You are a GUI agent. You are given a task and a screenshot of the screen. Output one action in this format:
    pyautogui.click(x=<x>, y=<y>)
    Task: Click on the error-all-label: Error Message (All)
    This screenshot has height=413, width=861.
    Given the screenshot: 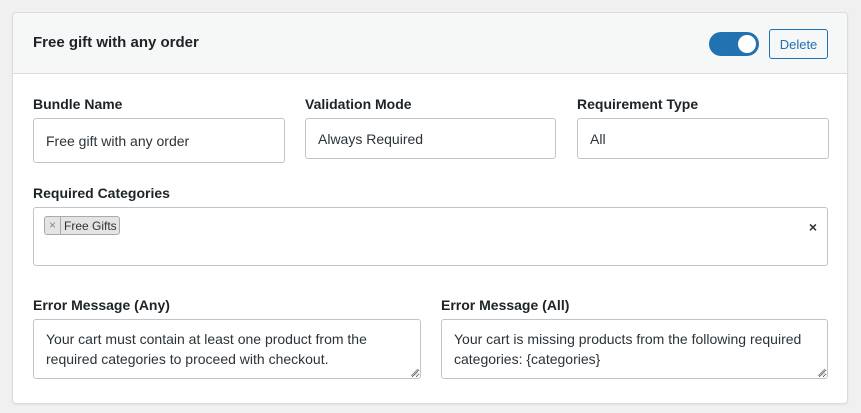 What is the action you would take?
    pyautogui.click(x=505, y=305)
    